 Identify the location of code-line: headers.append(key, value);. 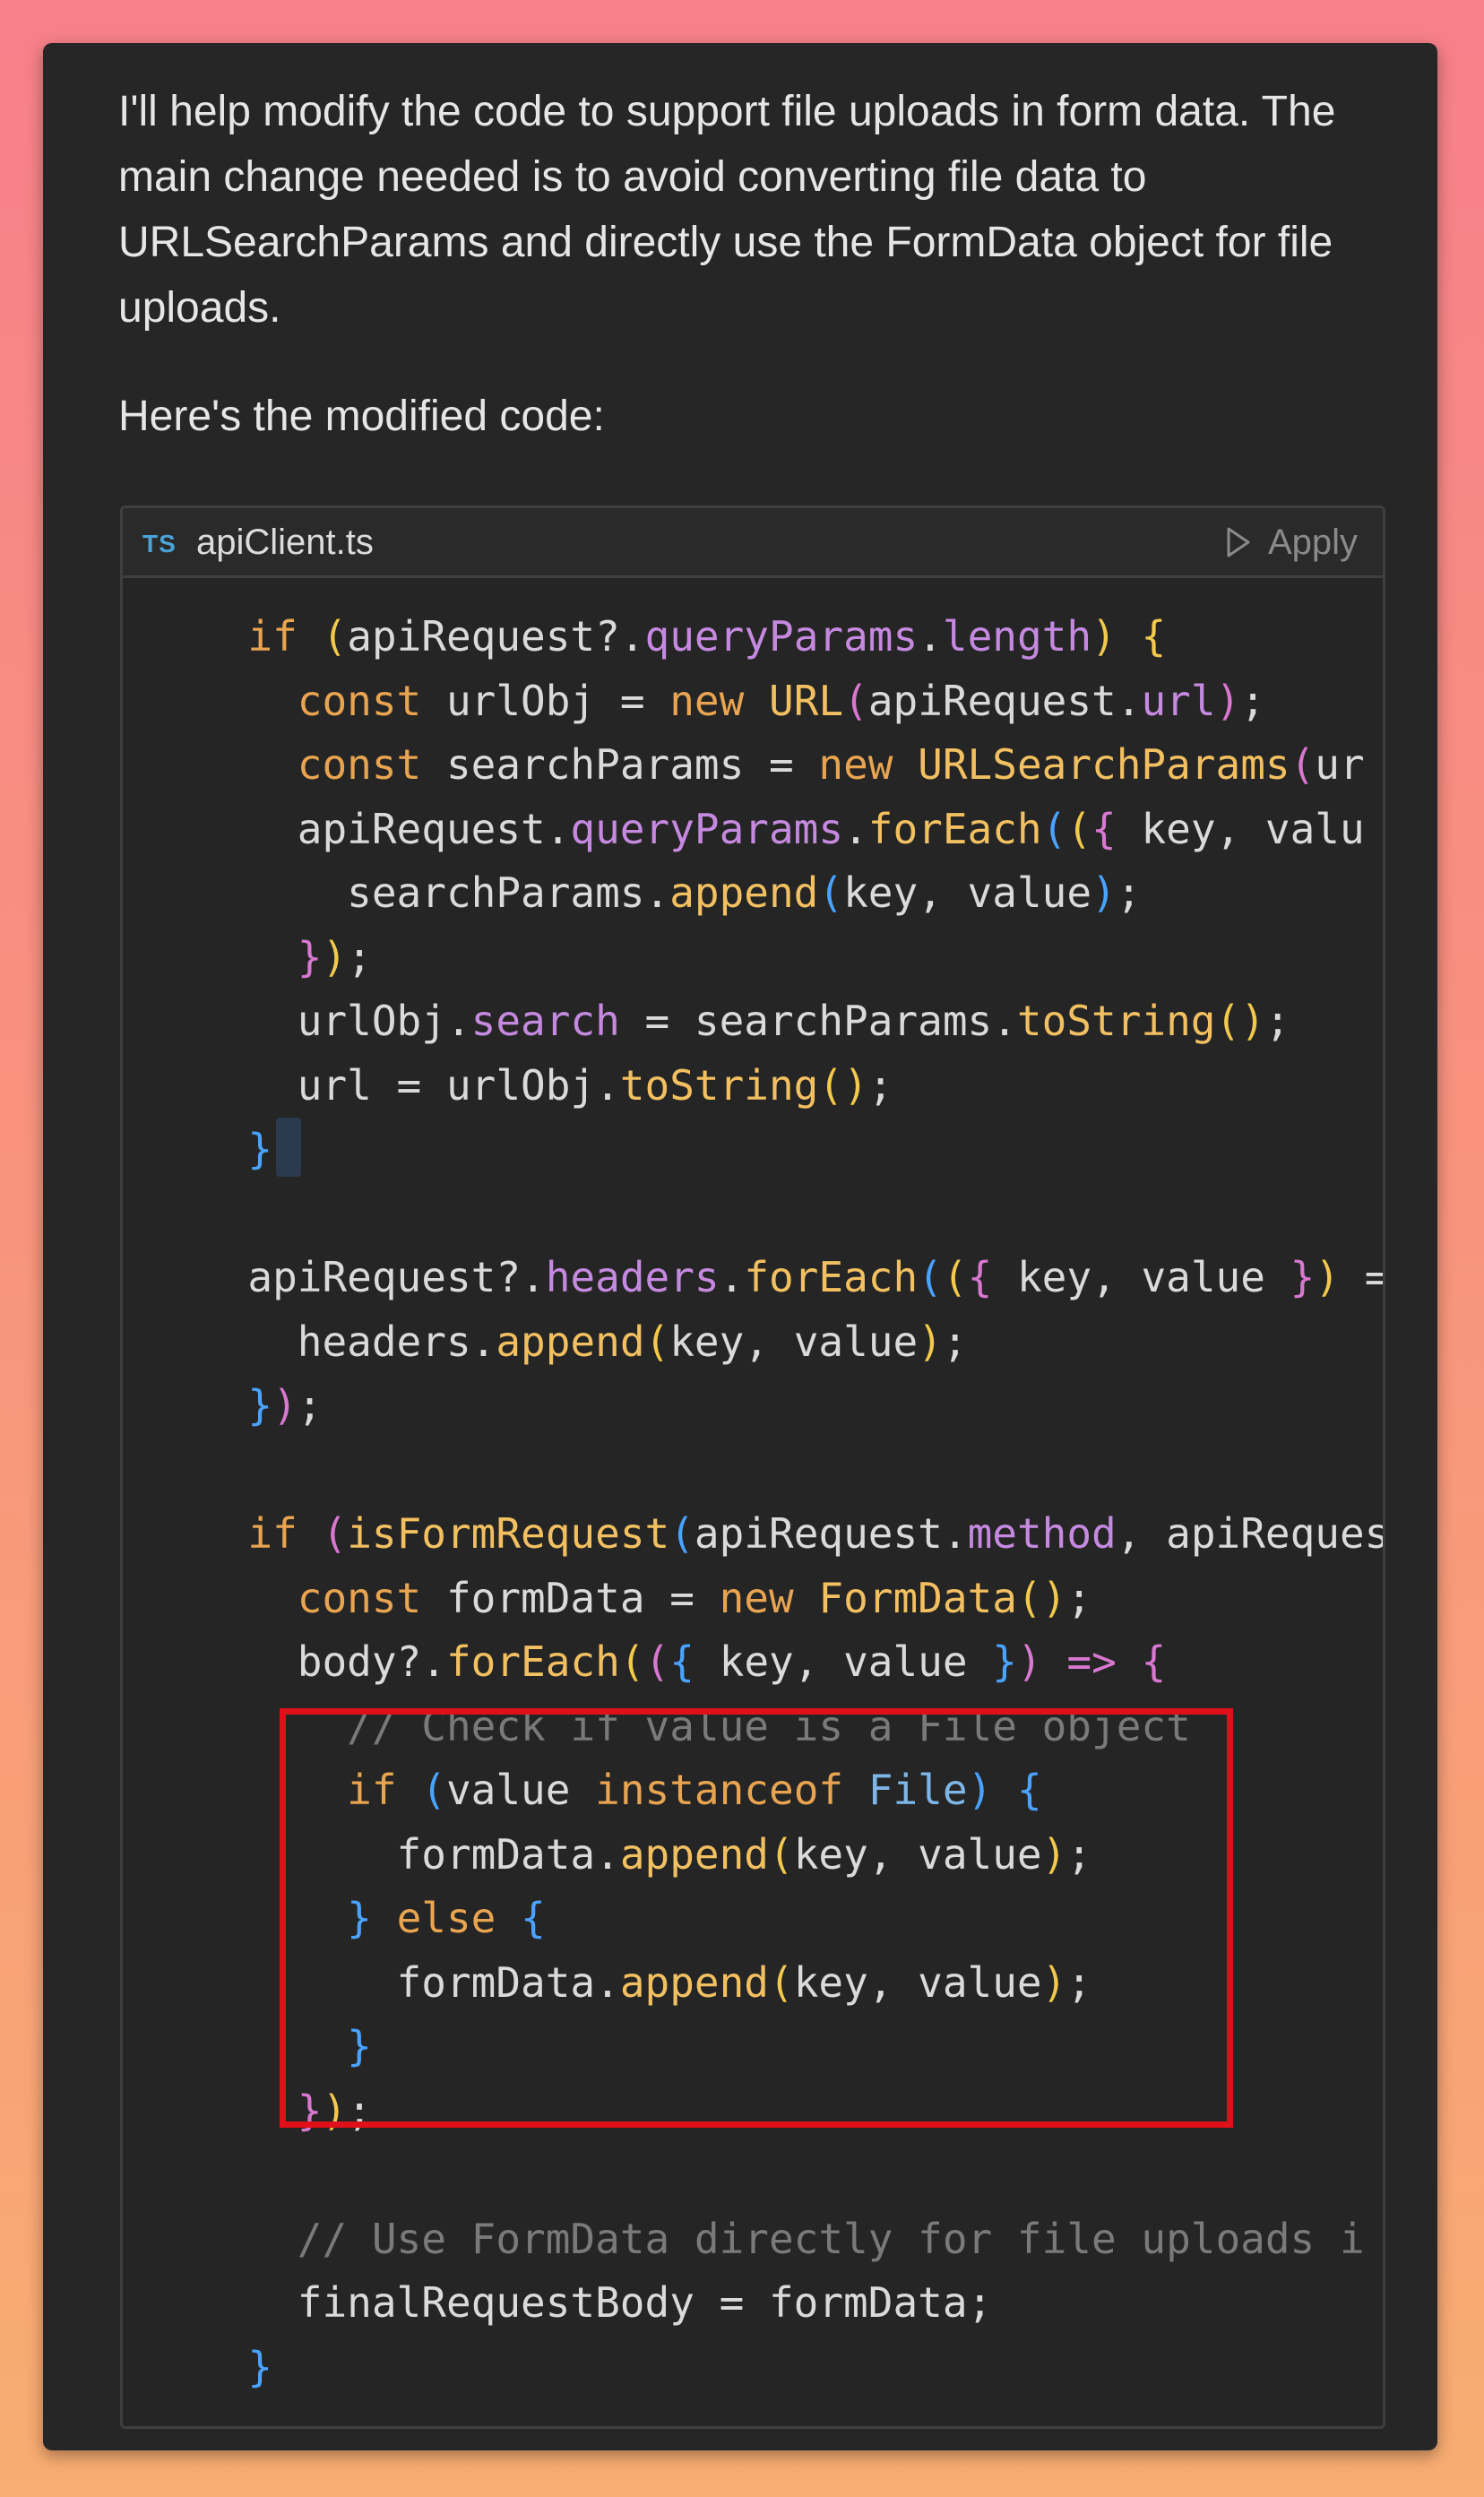
(583, 1341).